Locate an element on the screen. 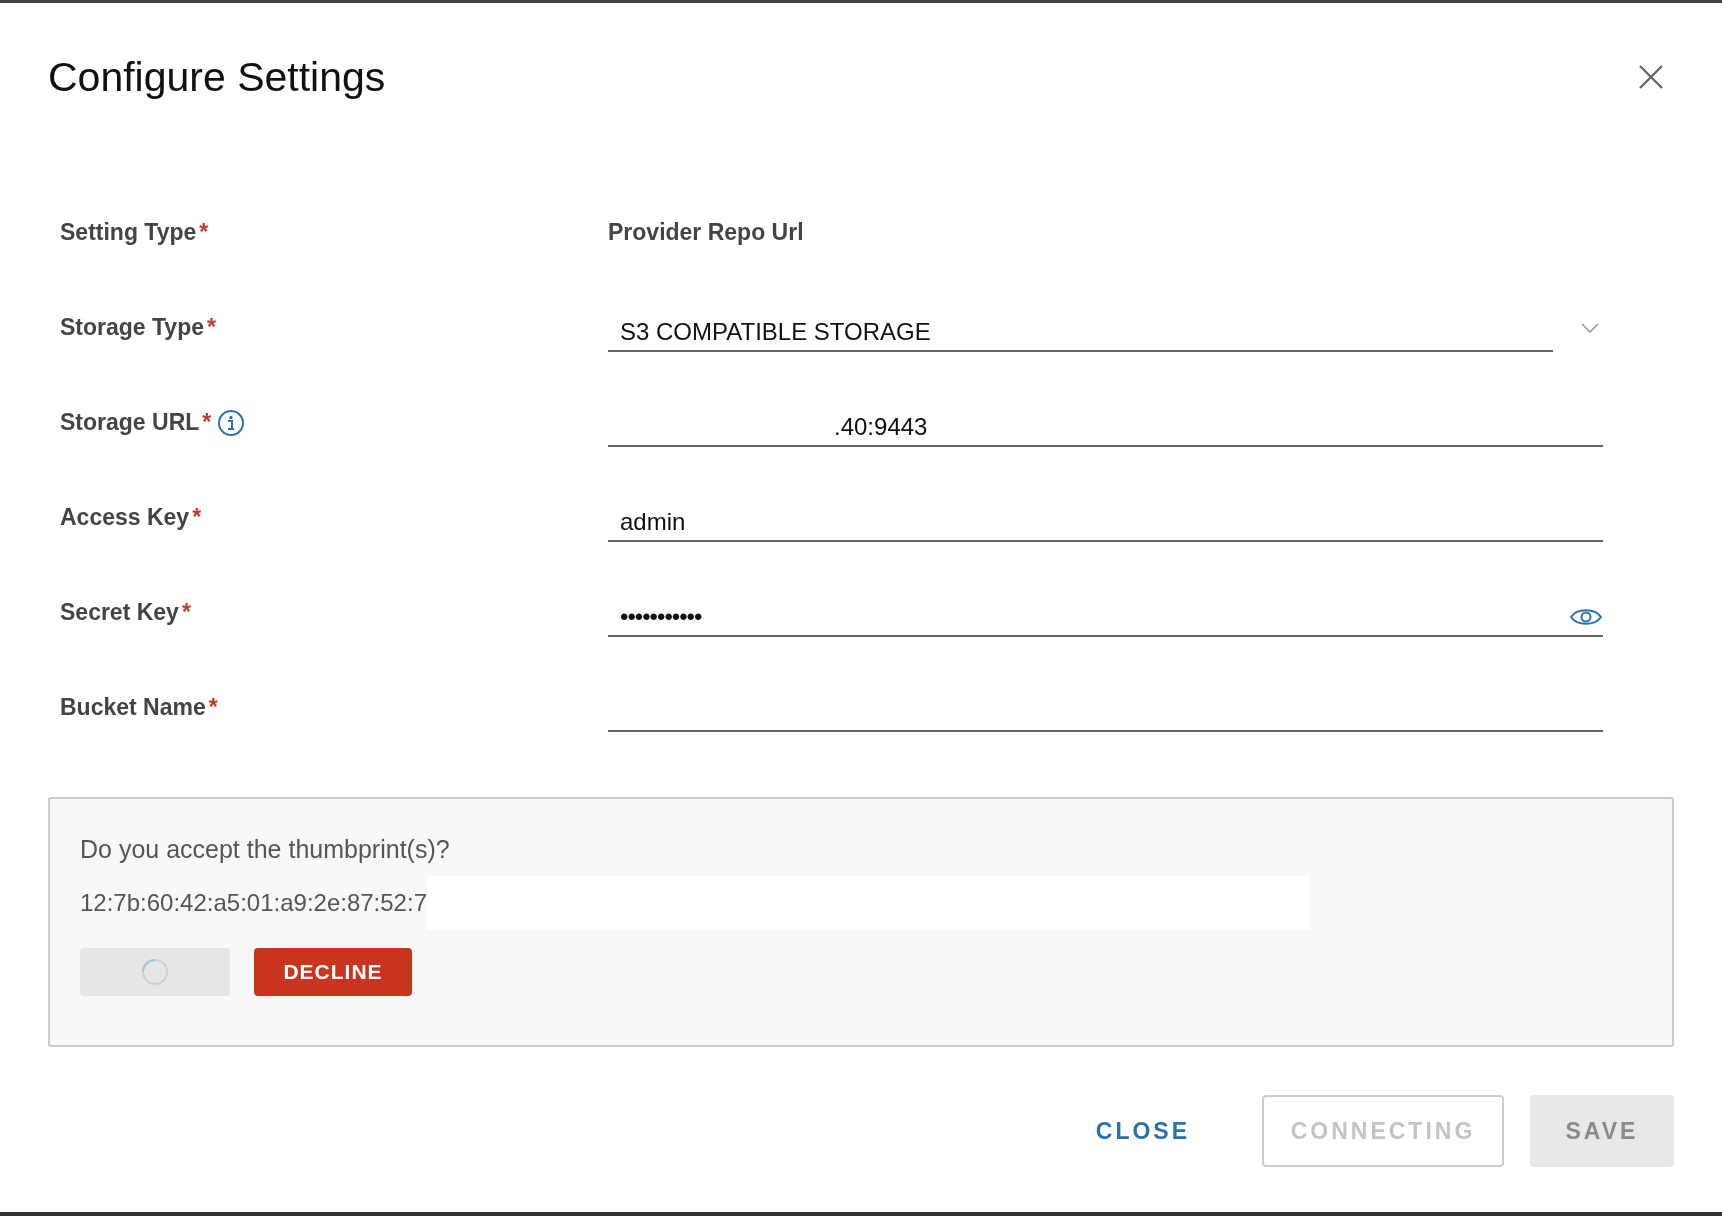 This screenshot has height=1216, width=1722. thumbprint-value: 12:7b:60:42:a5:01:a9:2e:87:52:7 is located at coordinates (253, 903).